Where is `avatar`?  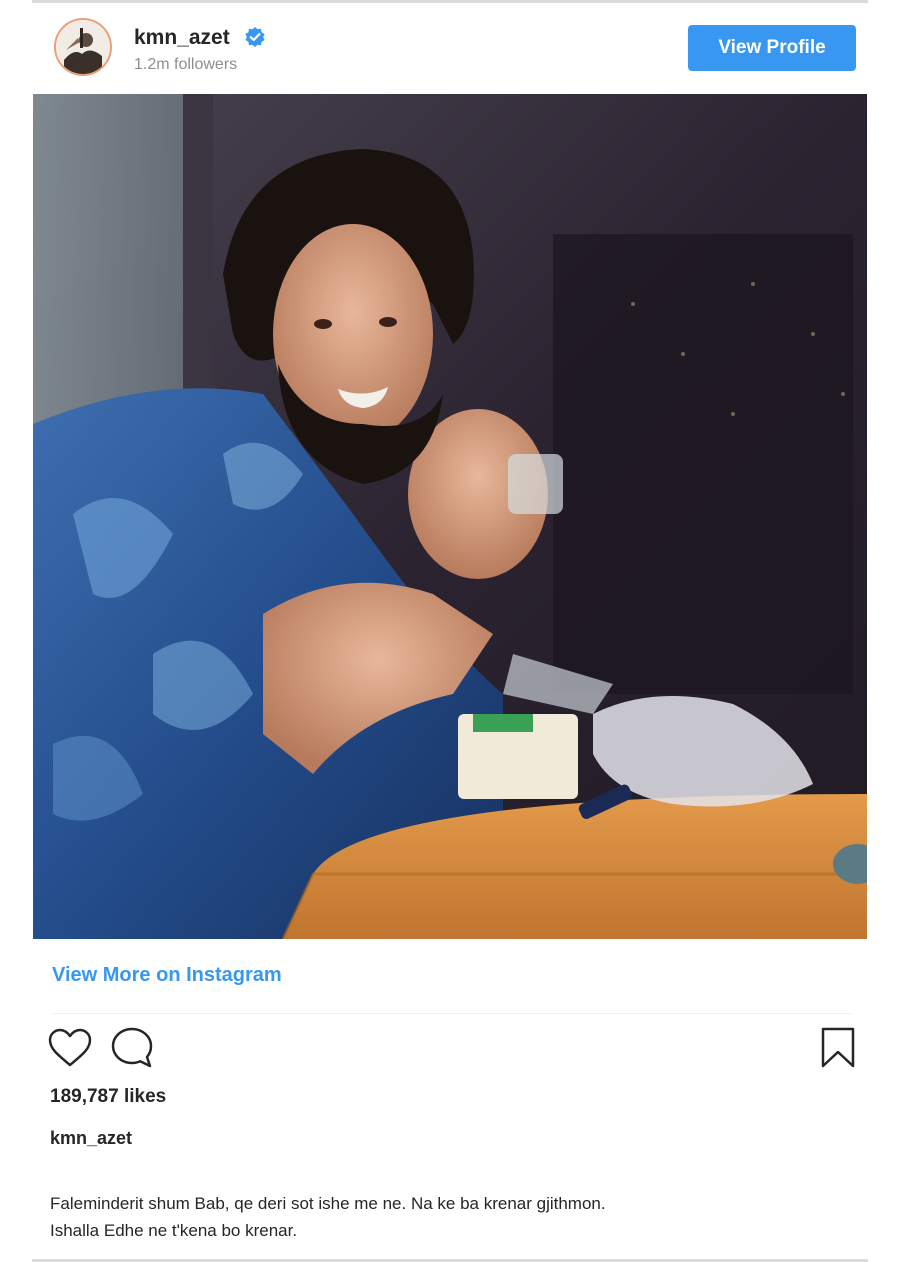
avatar is located at coordinates (83, 47).